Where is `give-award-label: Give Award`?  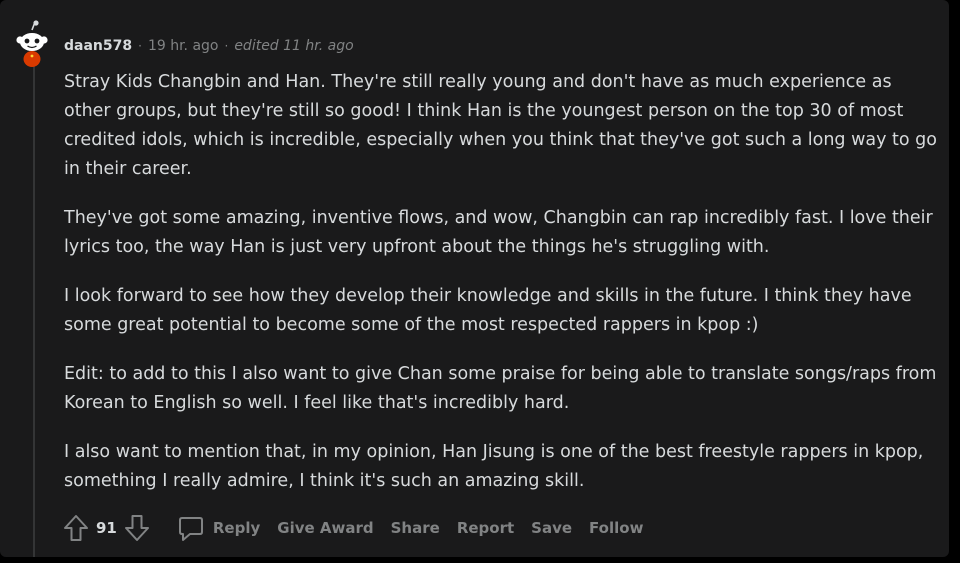
give-award-label: Give Award is located at coordinates (325, 528).